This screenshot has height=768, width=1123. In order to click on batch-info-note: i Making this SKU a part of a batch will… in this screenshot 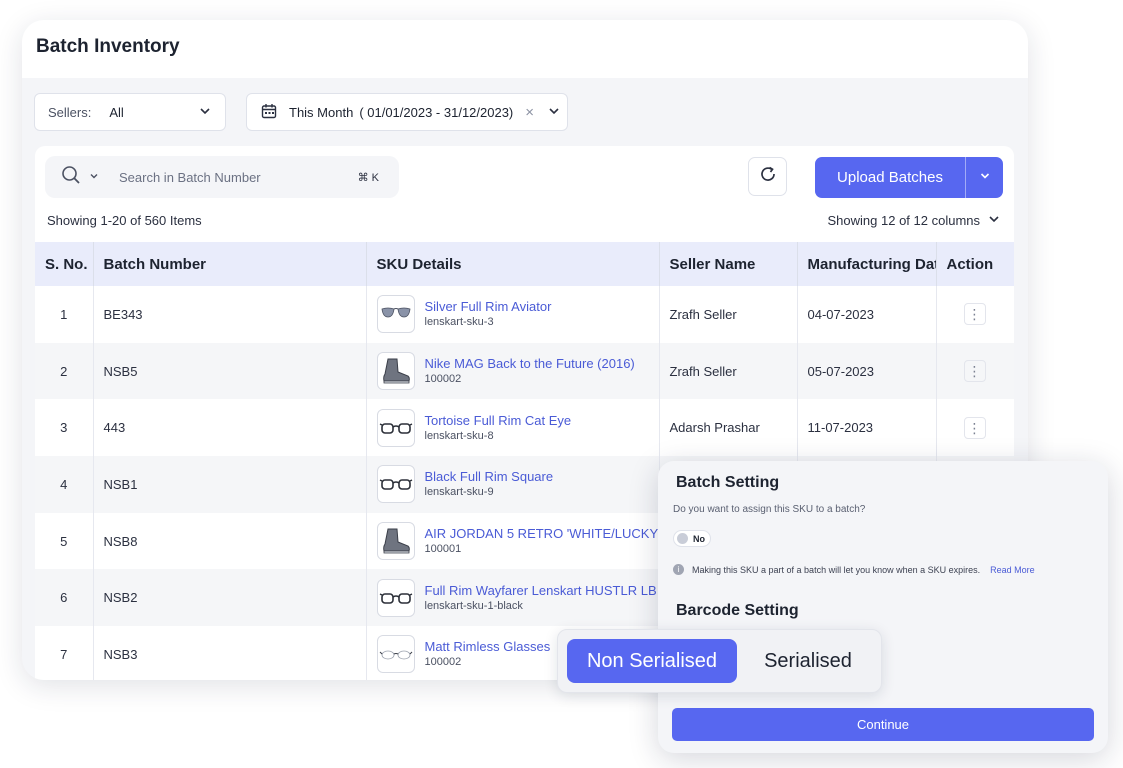, I will do `click(854, 569)`.